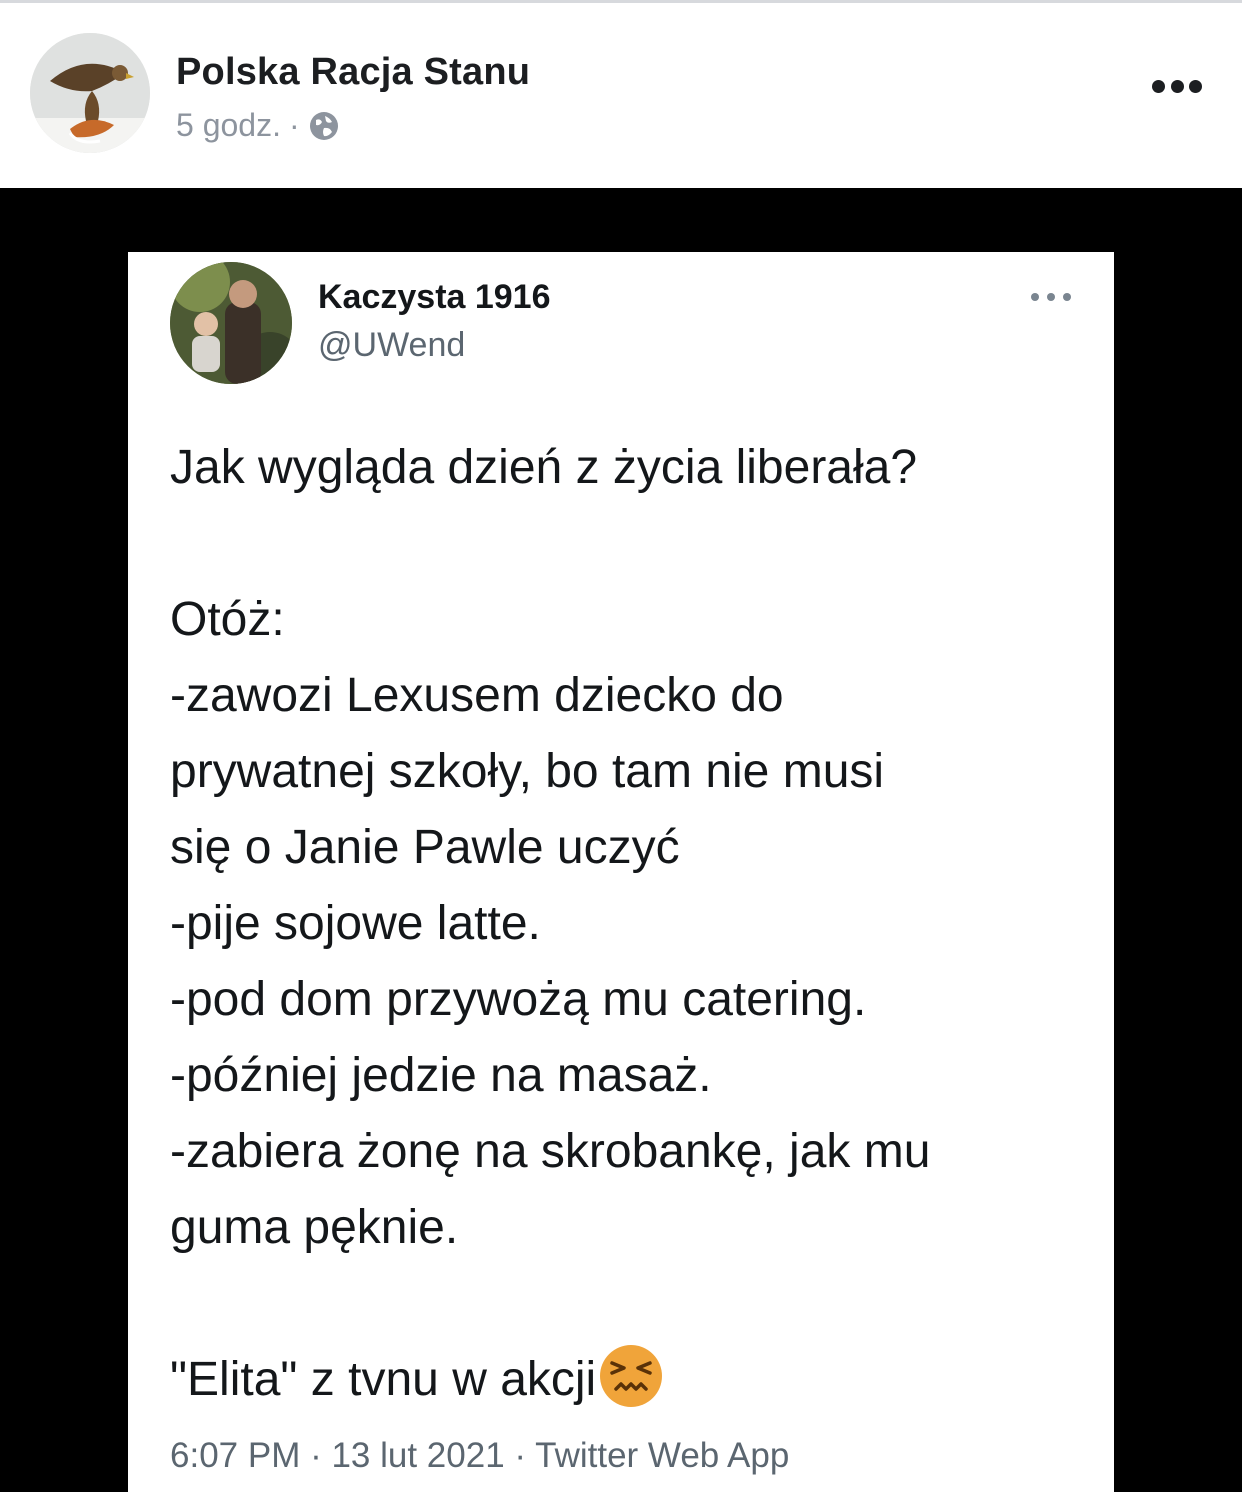  I want to click on post-header: Polska Racja Stanu 5 godz. ·, so click(621, 95).